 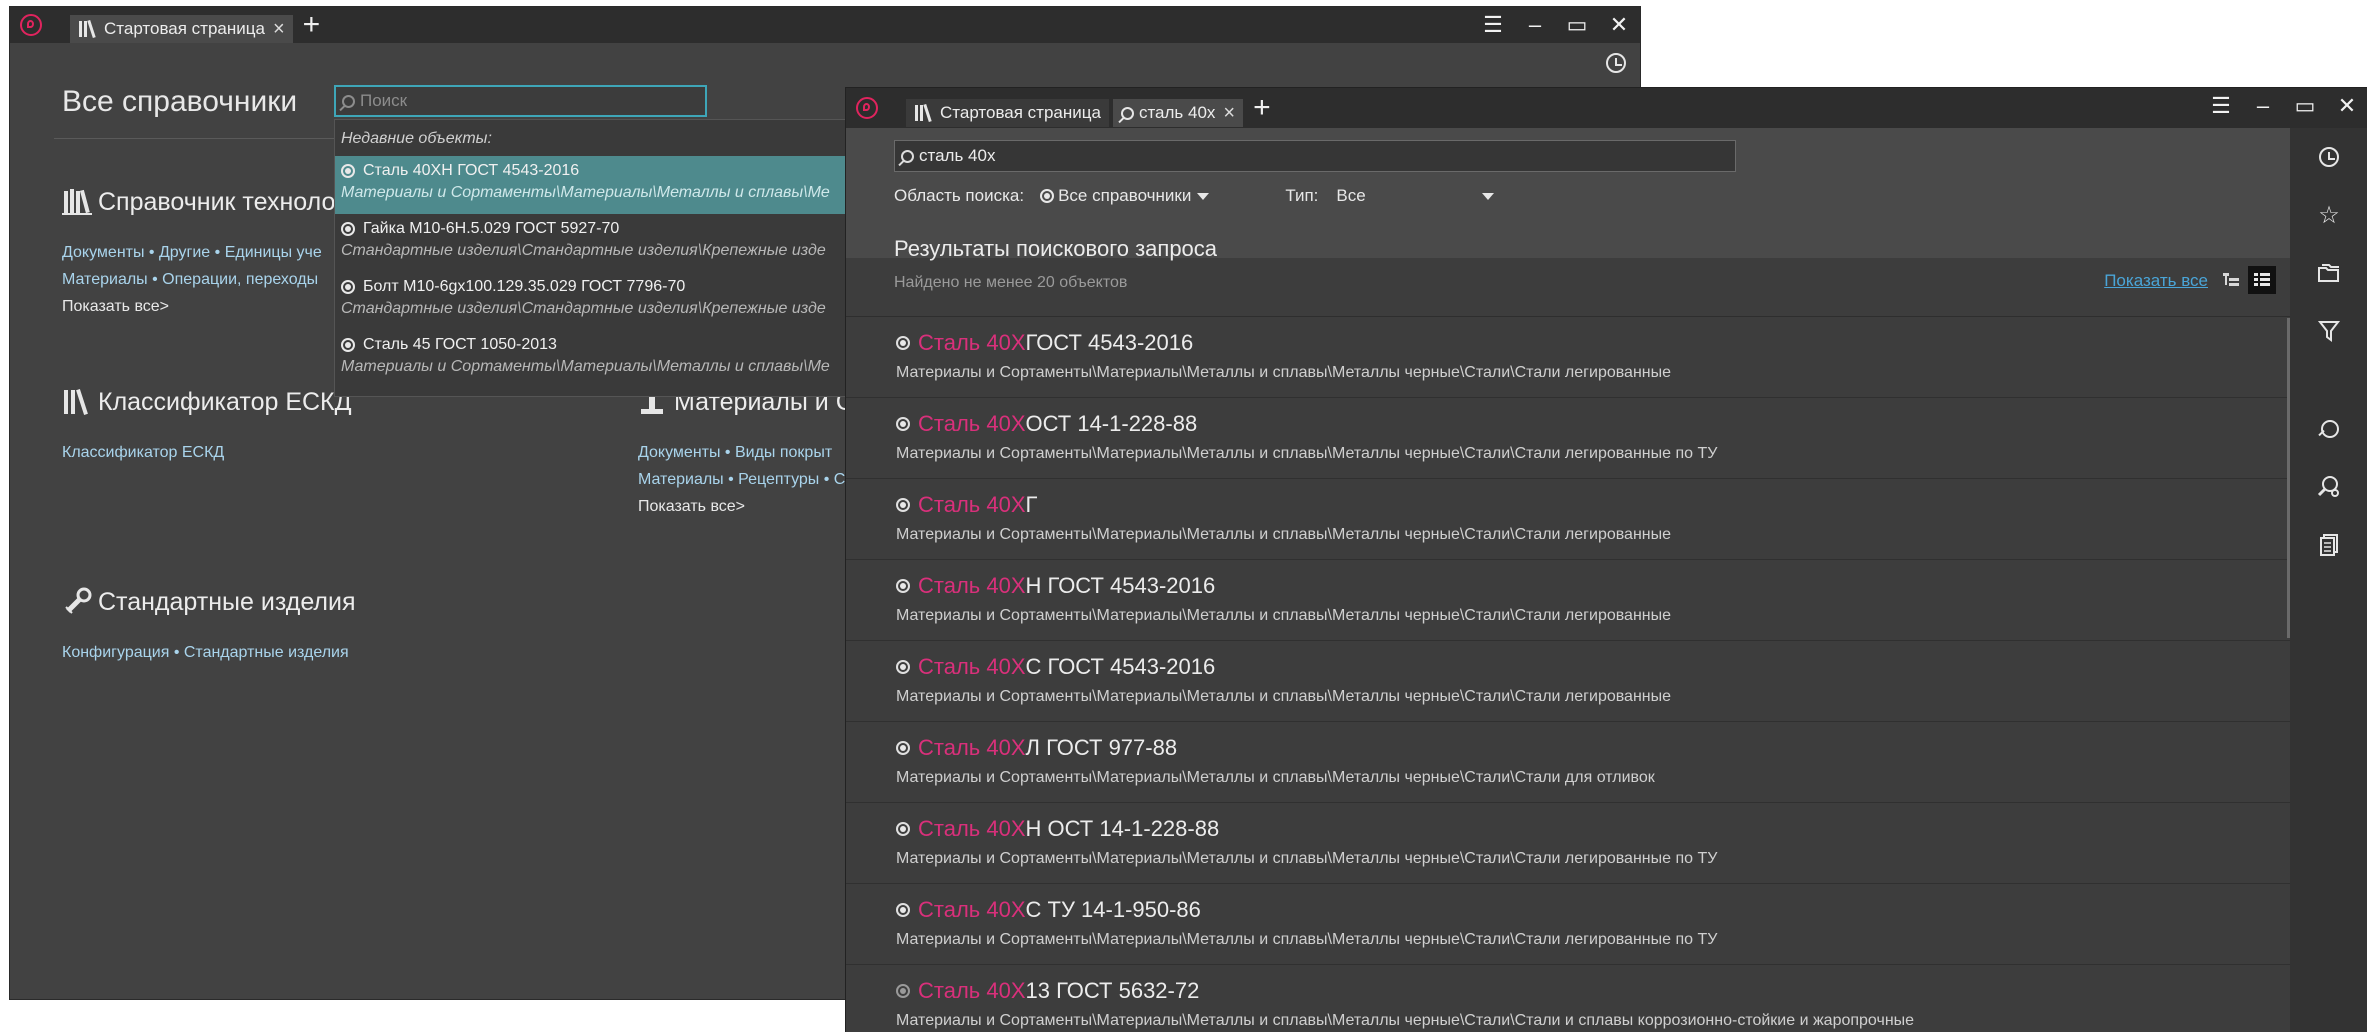 What do you see at coordinates (471, 170) in the screenshot?
I see `item-name: Сталь 40ХН ГОСТ 4543-2016` at bounding box center [471, 170].